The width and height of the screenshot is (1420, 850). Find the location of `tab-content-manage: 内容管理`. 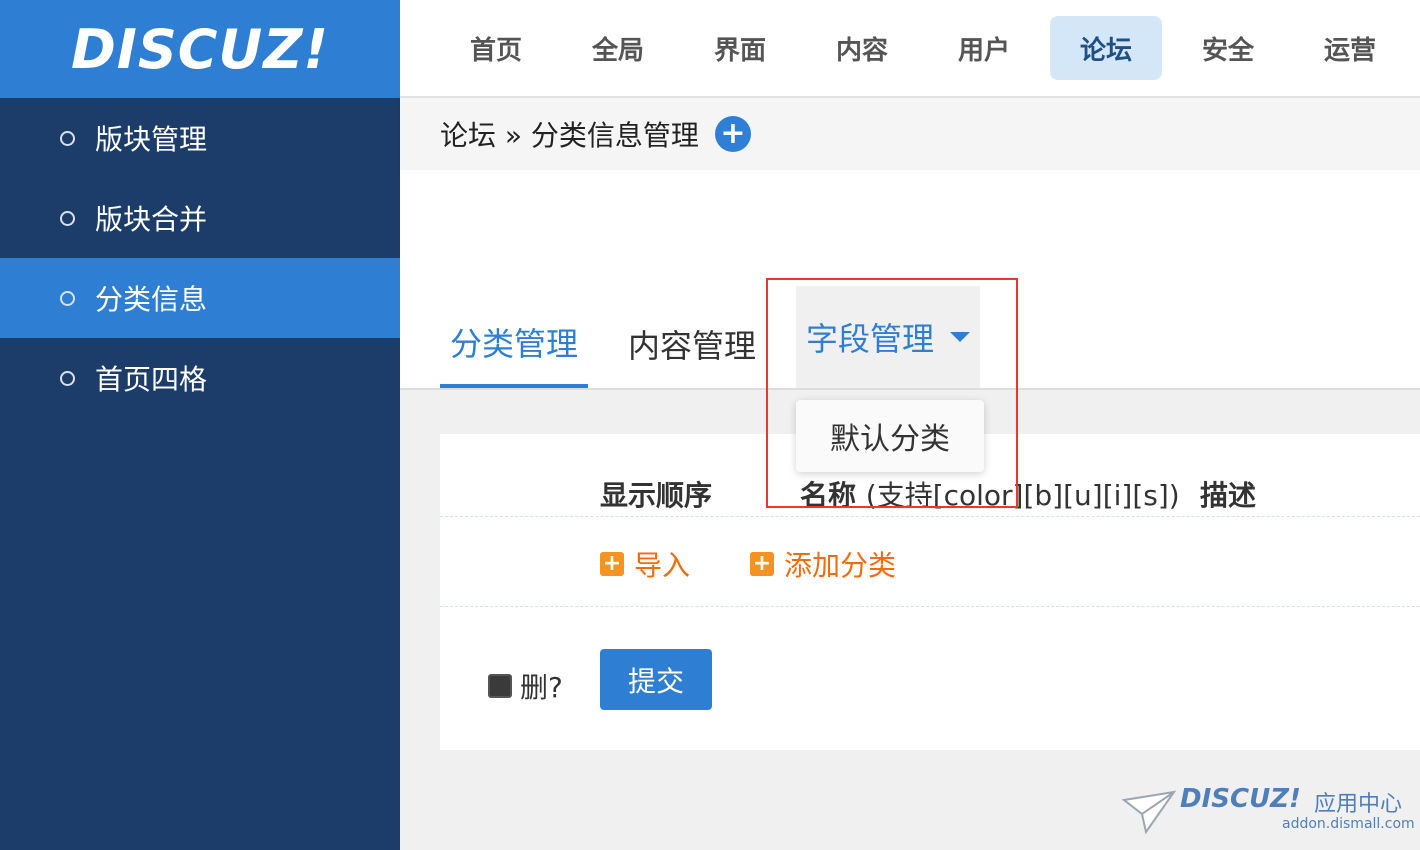

tab-content-manage: 内容管理 is located at coordinates (692, 344).